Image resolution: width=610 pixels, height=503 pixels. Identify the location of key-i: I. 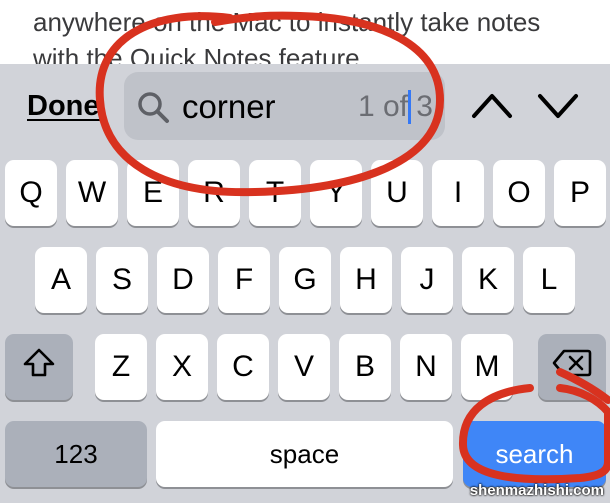
(458, 193).